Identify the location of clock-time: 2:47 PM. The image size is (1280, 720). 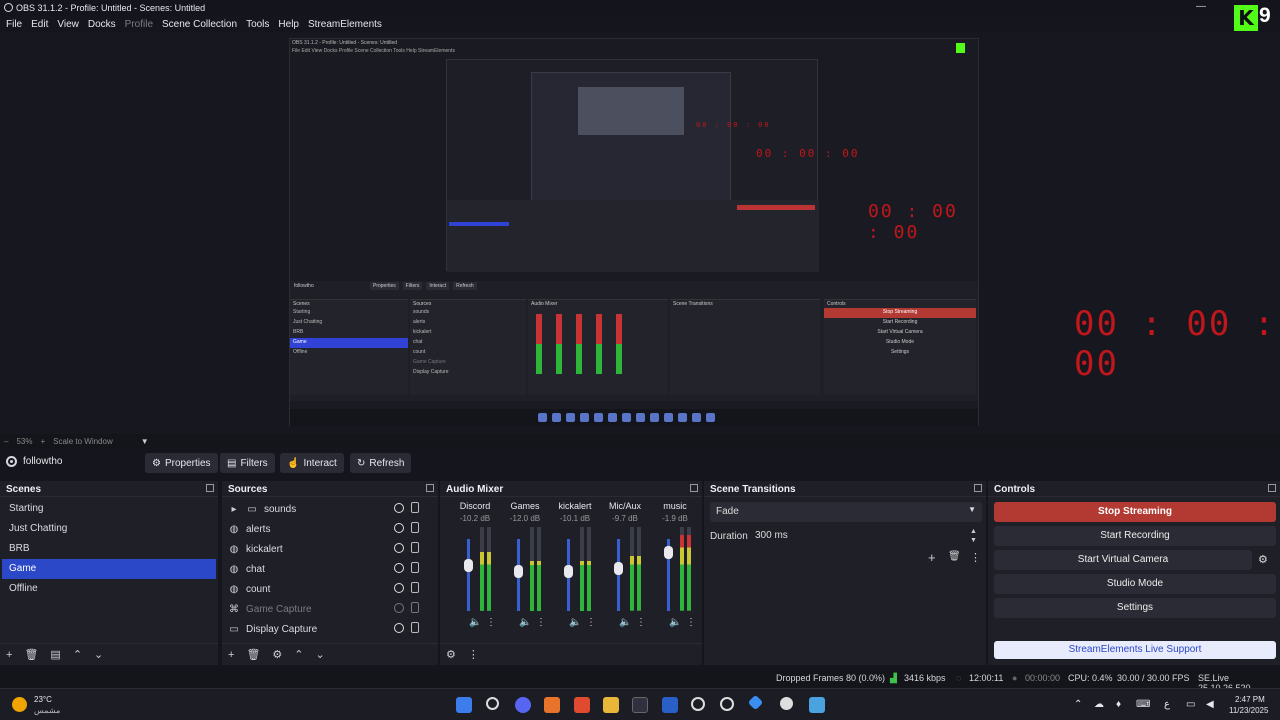
(1250, 699).